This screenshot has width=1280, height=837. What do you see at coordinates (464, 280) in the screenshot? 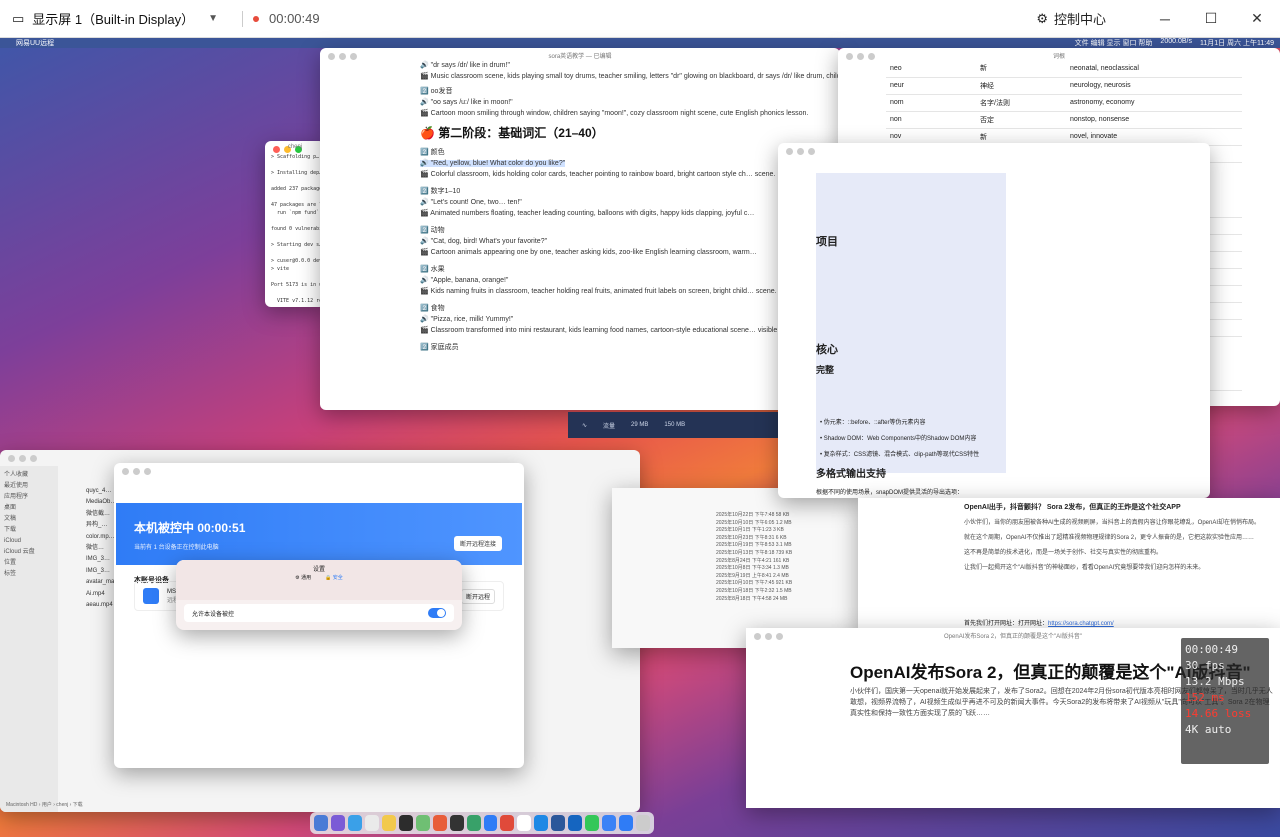
I see `item-quote: 🔊 "Apple, banana, orange!"` at bounding box center [464, 280].